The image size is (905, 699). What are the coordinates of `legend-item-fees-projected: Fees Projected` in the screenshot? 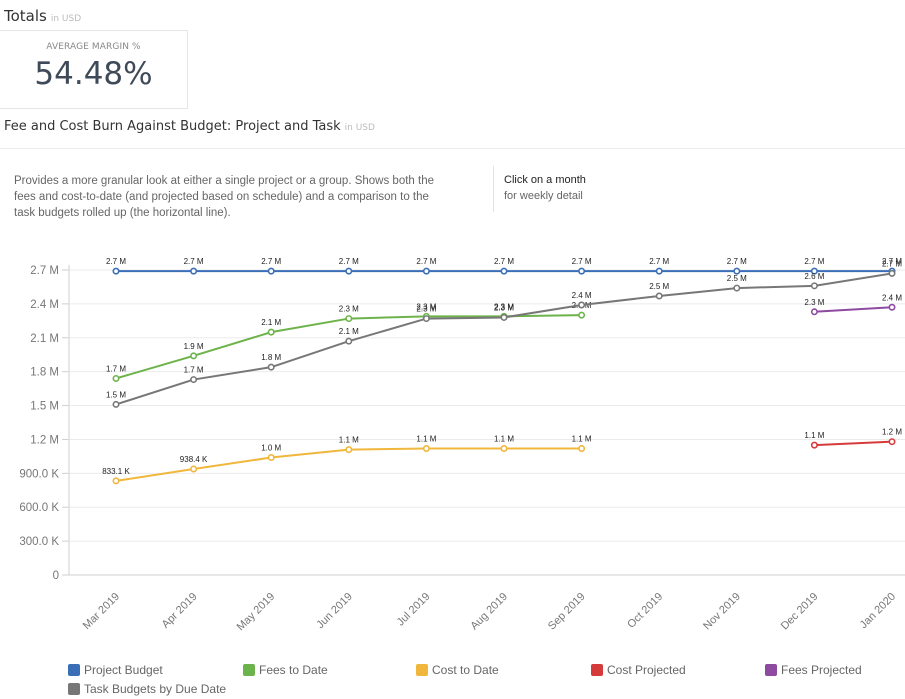 It's located at (813, 670).